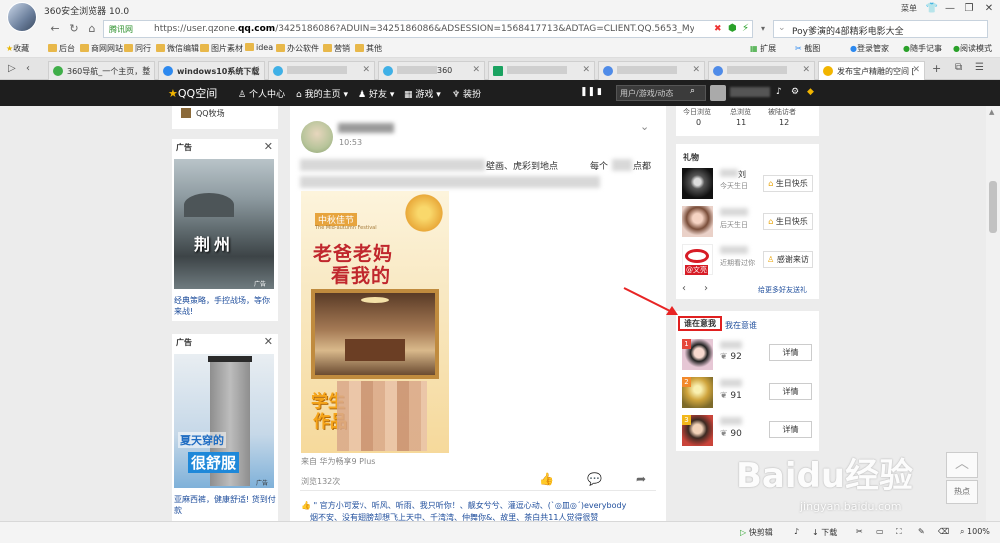  I want to click on tab-item: 360导航_一个主页，整 ✕, so click(101, 70).